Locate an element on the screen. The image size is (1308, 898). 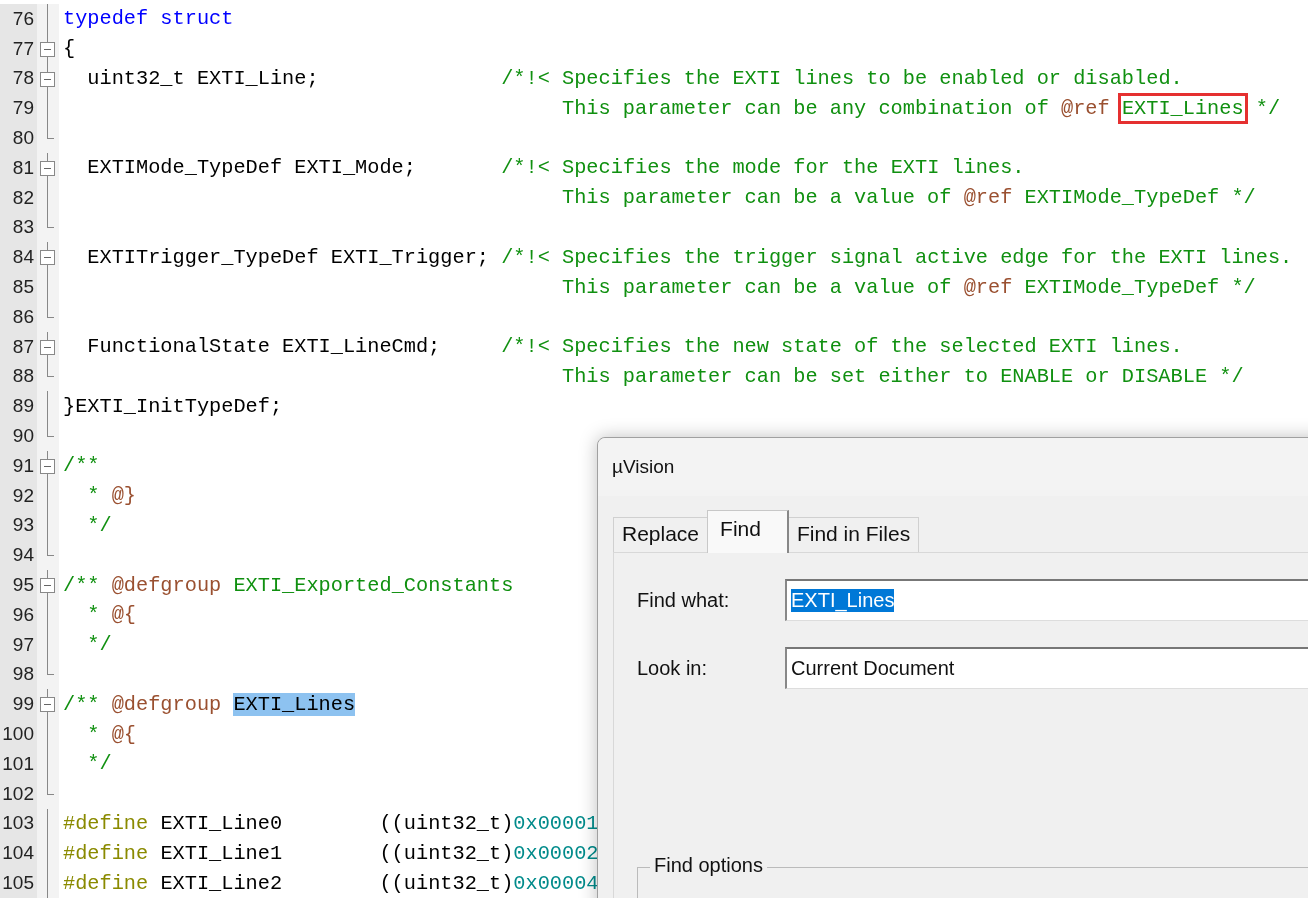
line-number: 96 is located at coordinates (23, 614).